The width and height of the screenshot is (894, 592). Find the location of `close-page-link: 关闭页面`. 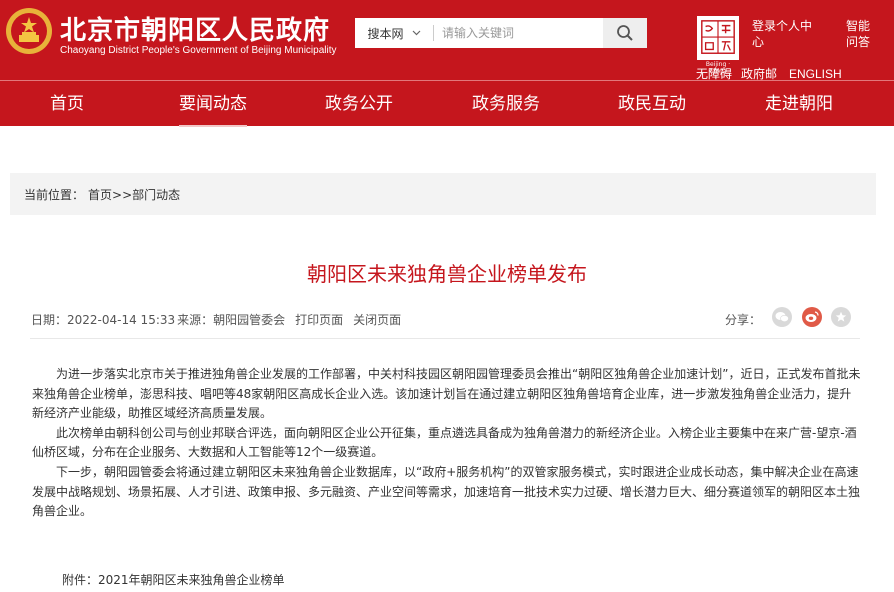

close-page-link: 关闭页面 is located at coordinates (377, 319).